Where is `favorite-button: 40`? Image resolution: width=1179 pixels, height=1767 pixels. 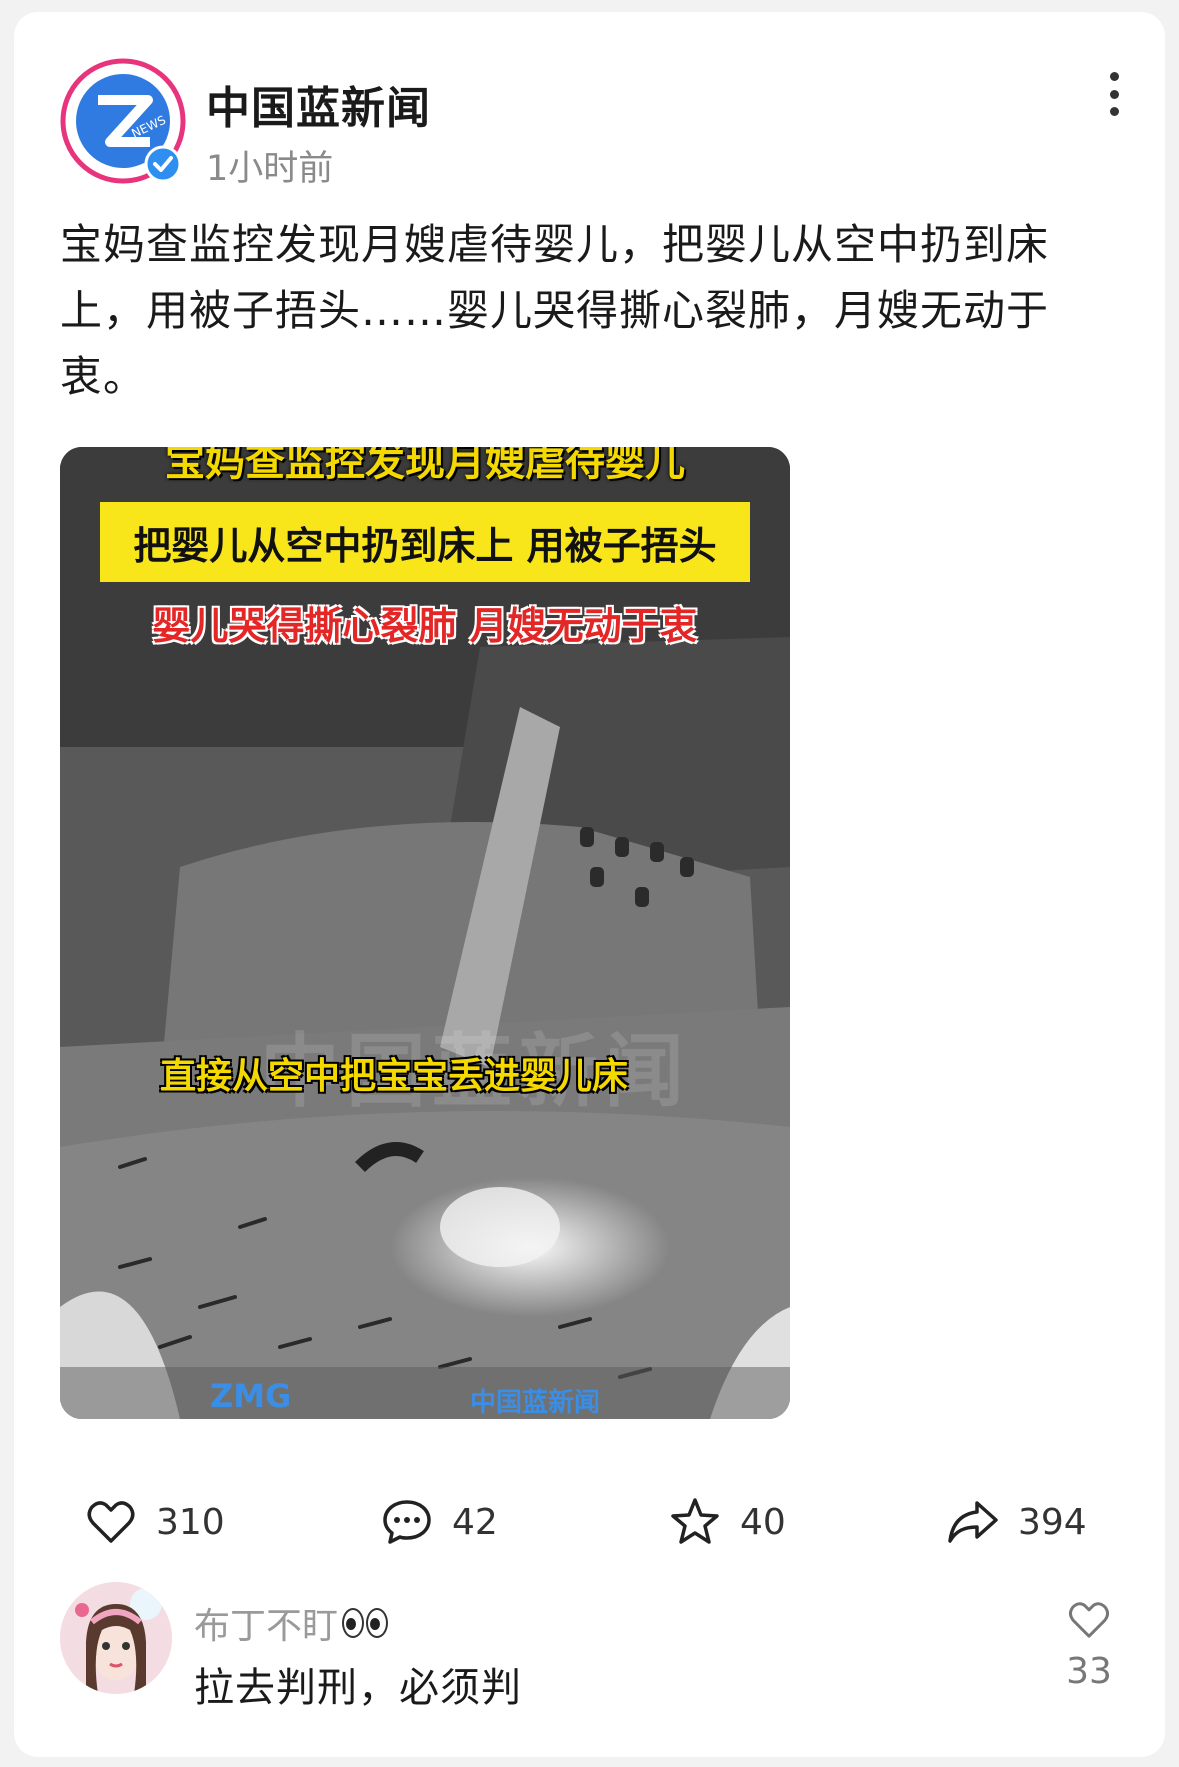 favorite-button: 40 is located at coordinates (727, 1522).